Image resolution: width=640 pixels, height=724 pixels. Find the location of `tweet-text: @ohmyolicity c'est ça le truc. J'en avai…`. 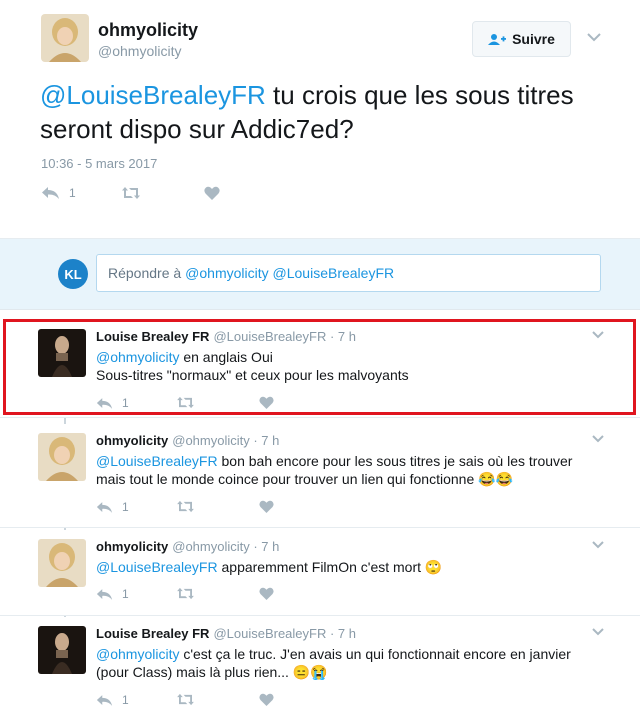

tweet-text: @ohmyolicity c'est ça le truc. J'en avai… is located at coordinates (351, 663).